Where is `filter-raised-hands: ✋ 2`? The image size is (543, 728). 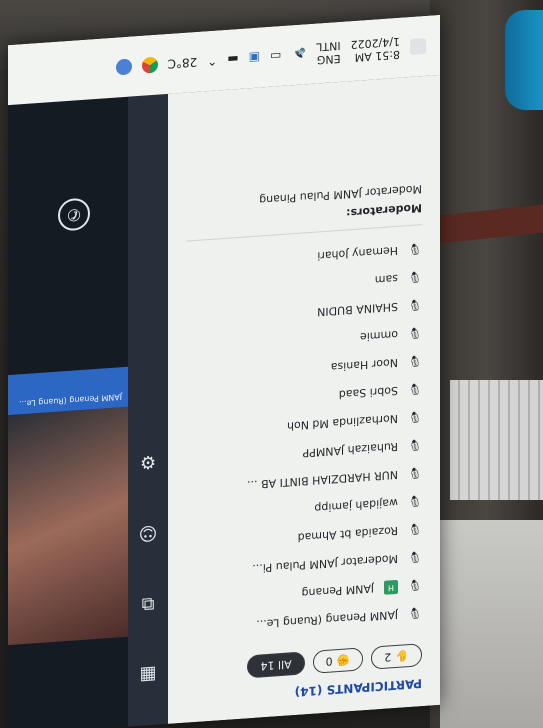
filter-raised-hands: ✋ 2 is located at coordinates (396, 656).